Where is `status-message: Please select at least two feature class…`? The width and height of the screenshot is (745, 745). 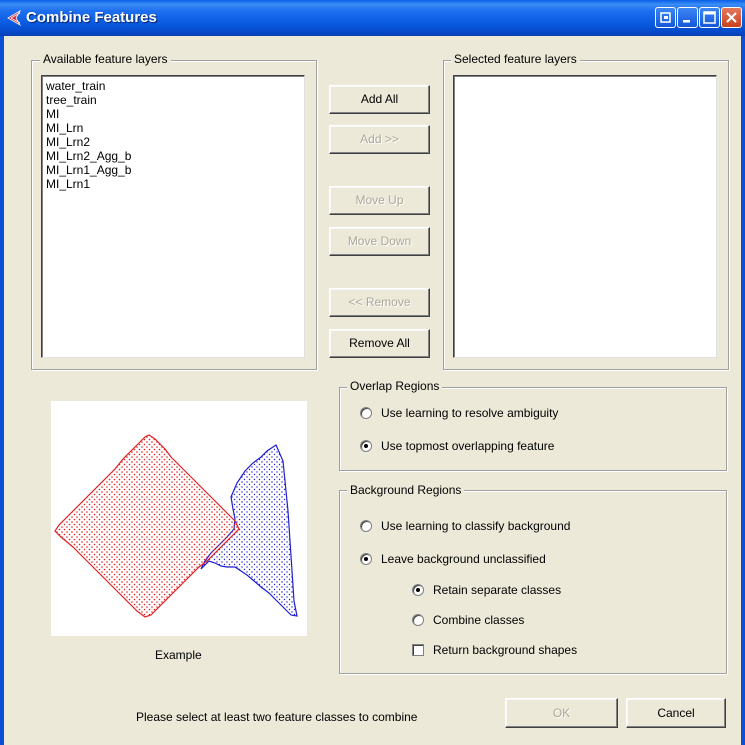
status-message: Please select at least two feature class… is located at coordinates (277, 717).